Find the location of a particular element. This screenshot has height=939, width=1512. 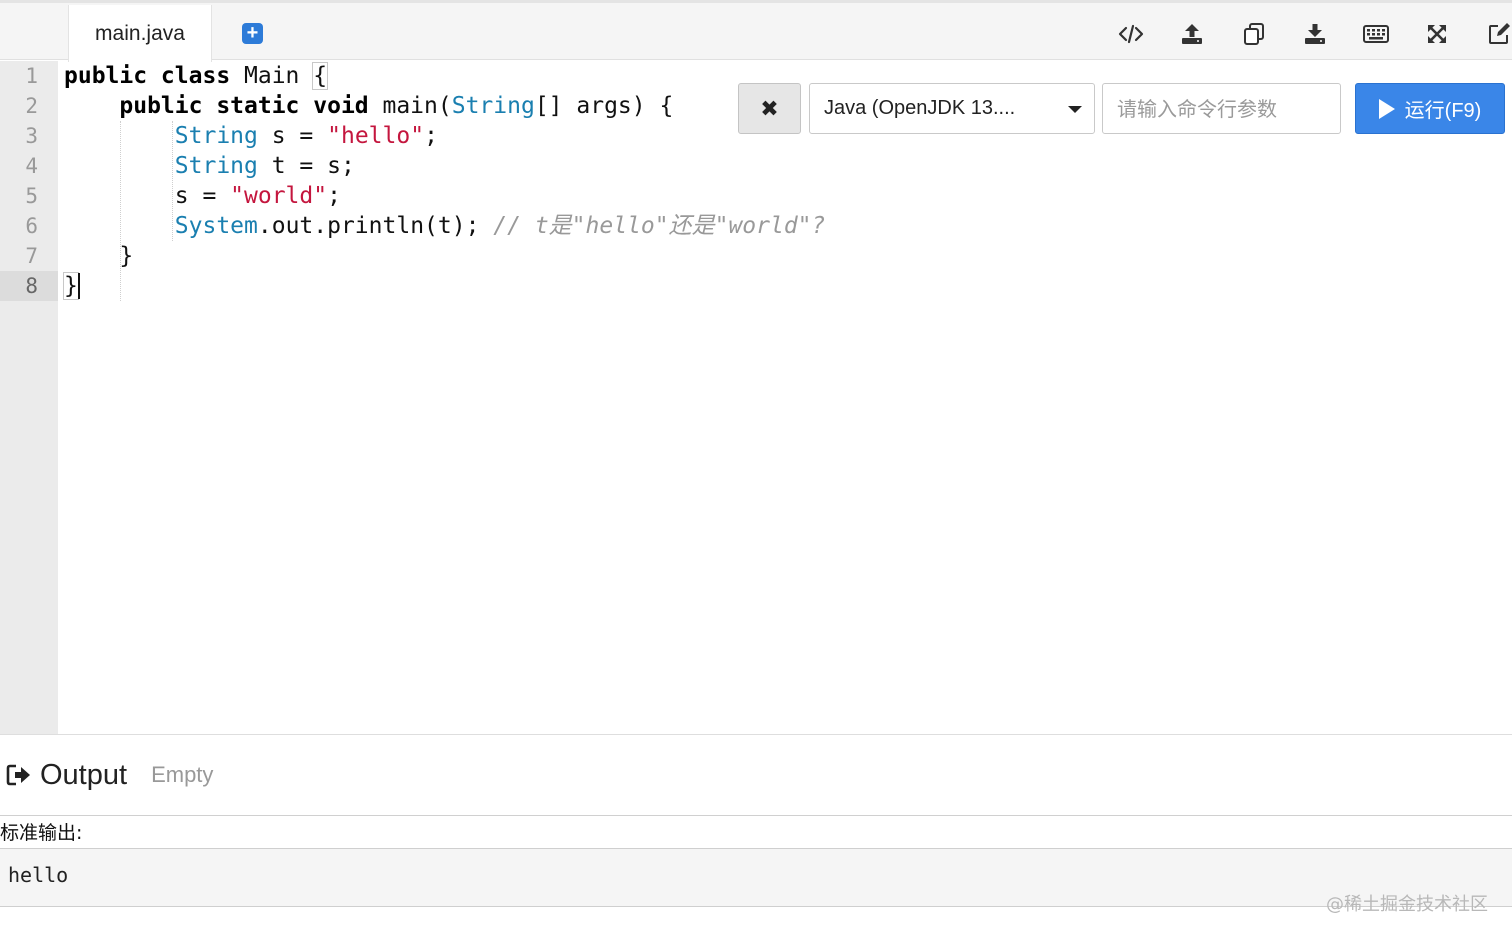

download-icon is located at coordinates (1315, 34).